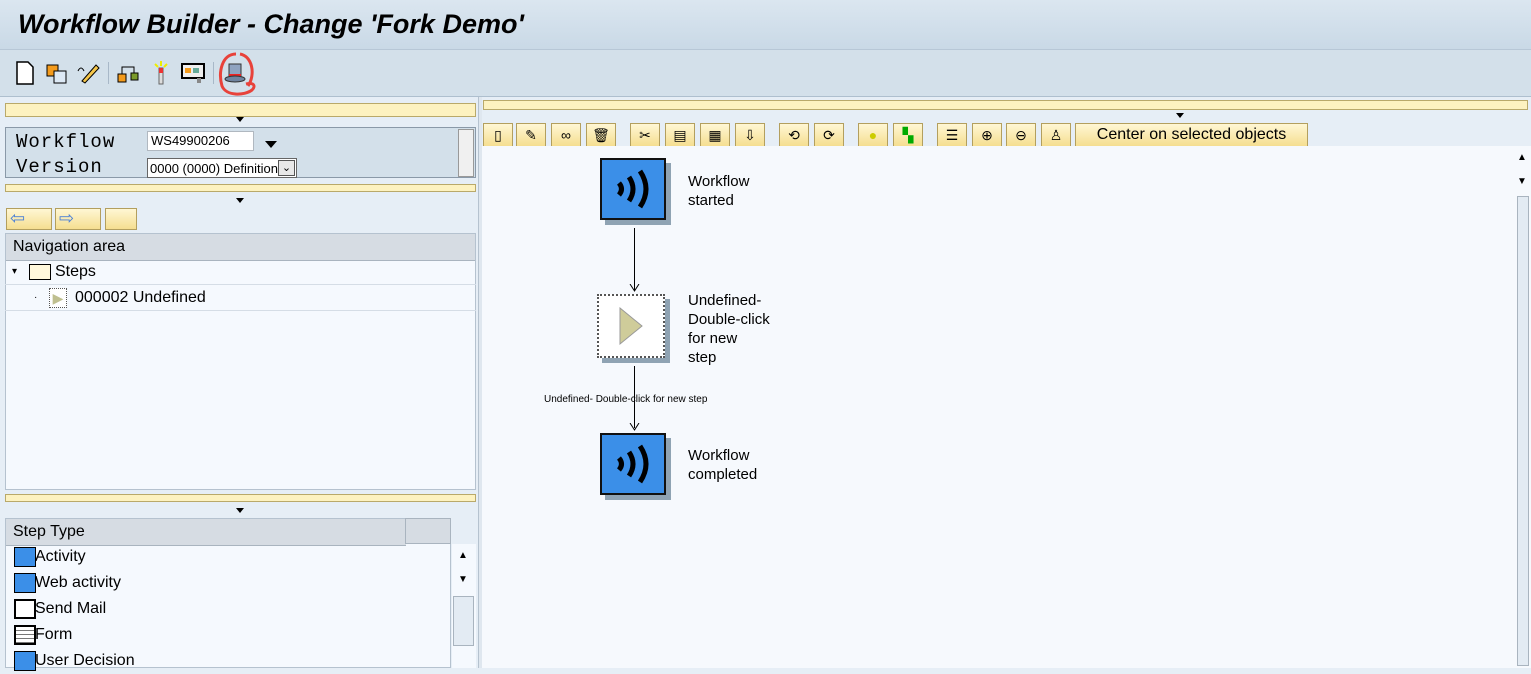  Describe the element at coordinates (531, 135) in the screenshot. I see `edit-button: ✎` at that location.